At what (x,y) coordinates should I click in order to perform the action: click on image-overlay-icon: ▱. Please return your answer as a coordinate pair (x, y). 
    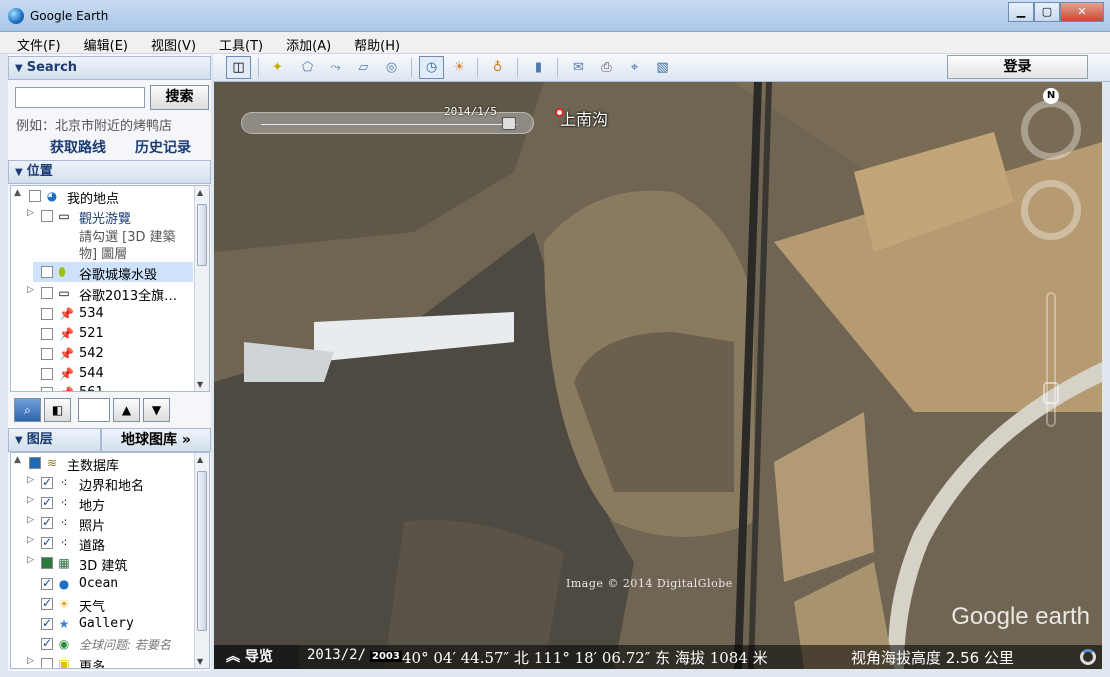
    Looking at the image, I should click on (363, 67).